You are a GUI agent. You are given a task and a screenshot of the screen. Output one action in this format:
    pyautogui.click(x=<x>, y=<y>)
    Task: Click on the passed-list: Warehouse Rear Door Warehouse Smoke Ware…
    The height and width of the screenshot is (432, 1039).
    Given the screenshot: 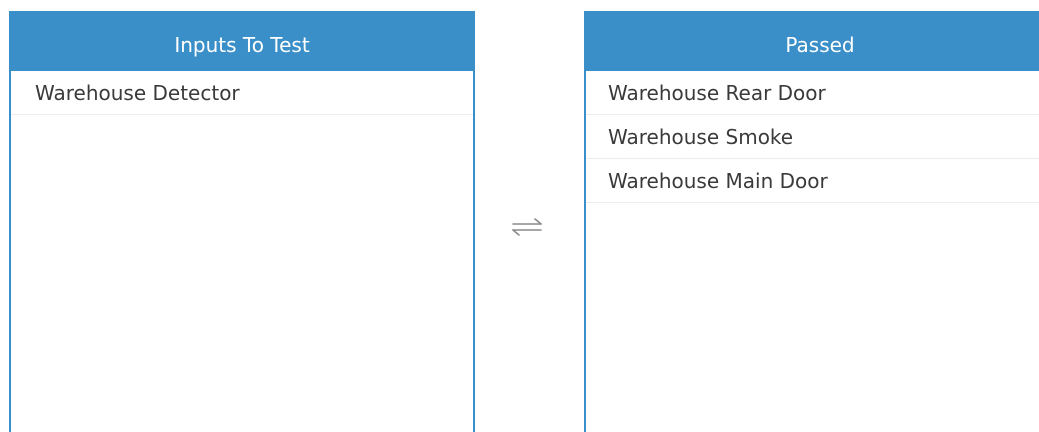 What is the action you would take?
    pyautogui.click(x=812, y=137)
    